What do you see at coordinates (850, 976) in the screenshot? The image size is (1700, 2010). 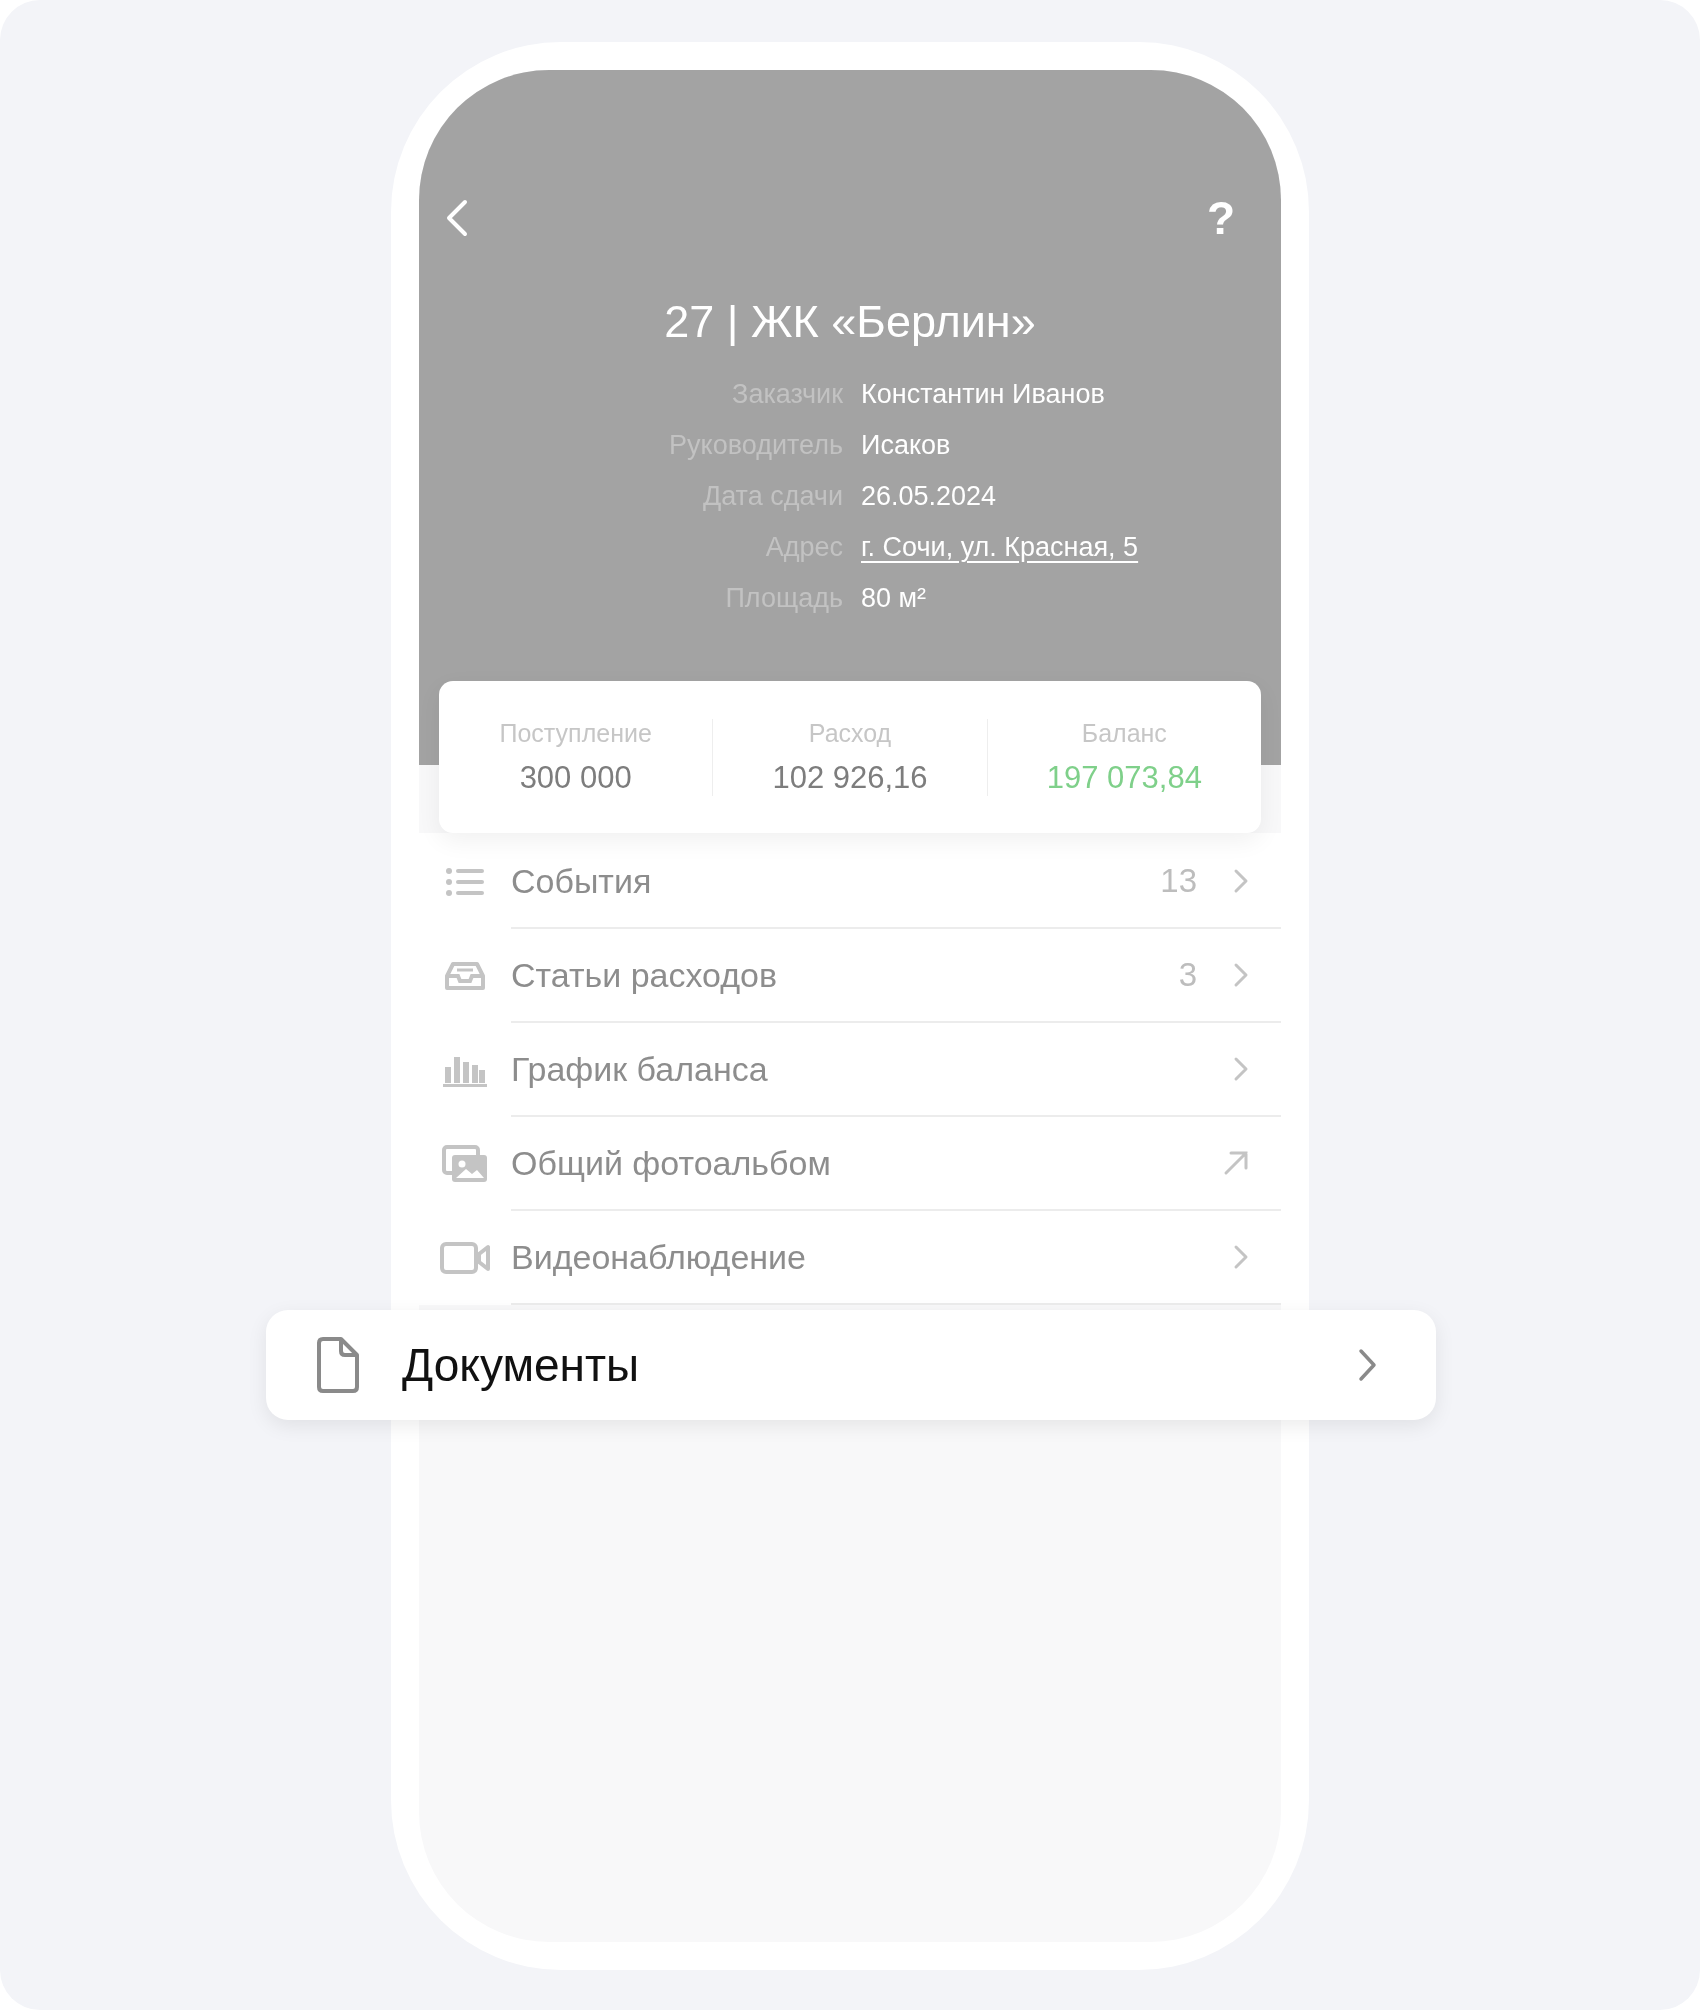 I see `menu-item: Статьи расходов 3` at bounding box center [850, 976].